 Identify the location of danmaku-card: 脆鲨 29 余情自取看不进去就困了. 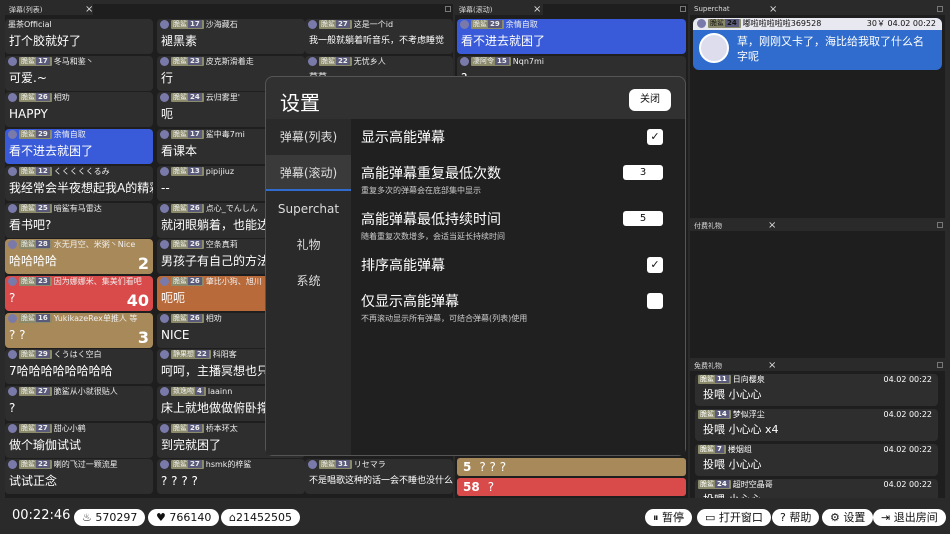
(79, 147).